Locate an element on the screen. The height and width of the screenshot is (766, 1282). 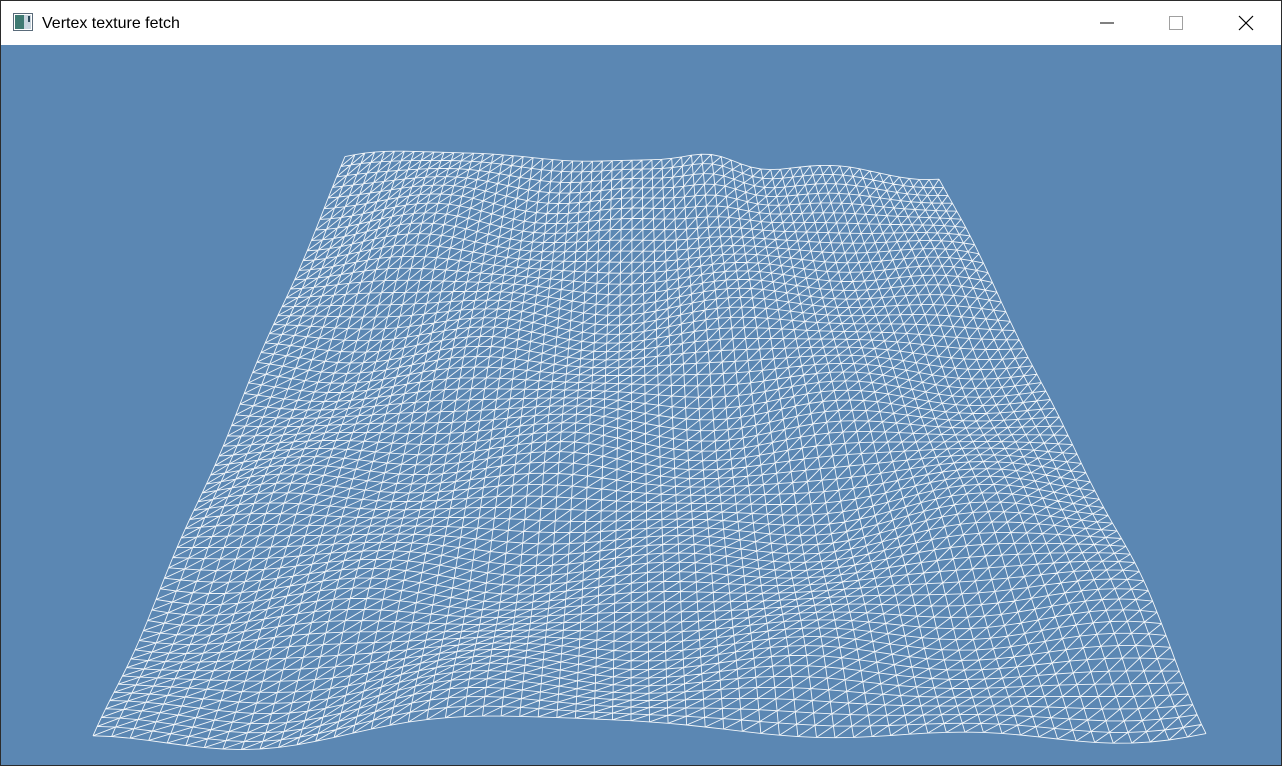
minimize-button is located at coordinates (1107, 23).